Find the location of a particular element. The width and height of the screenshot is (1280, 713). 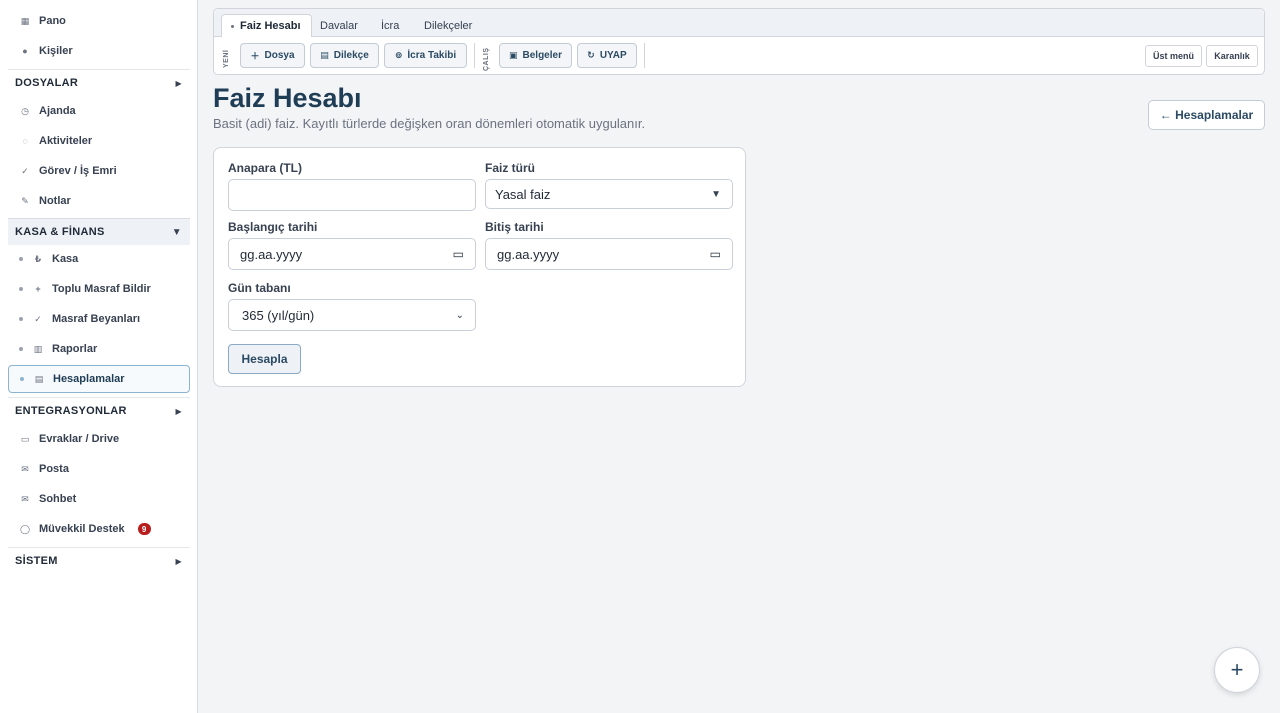

sidebar-item-ajanda: ◷ Ajanda is located at coordinates (99, 111).